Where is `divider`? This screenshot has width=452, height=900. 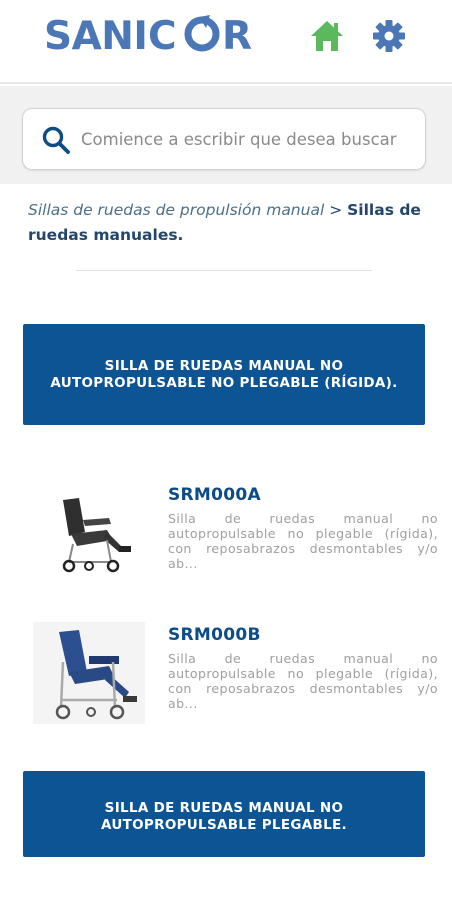 divider is located at coordinates (224, 270).